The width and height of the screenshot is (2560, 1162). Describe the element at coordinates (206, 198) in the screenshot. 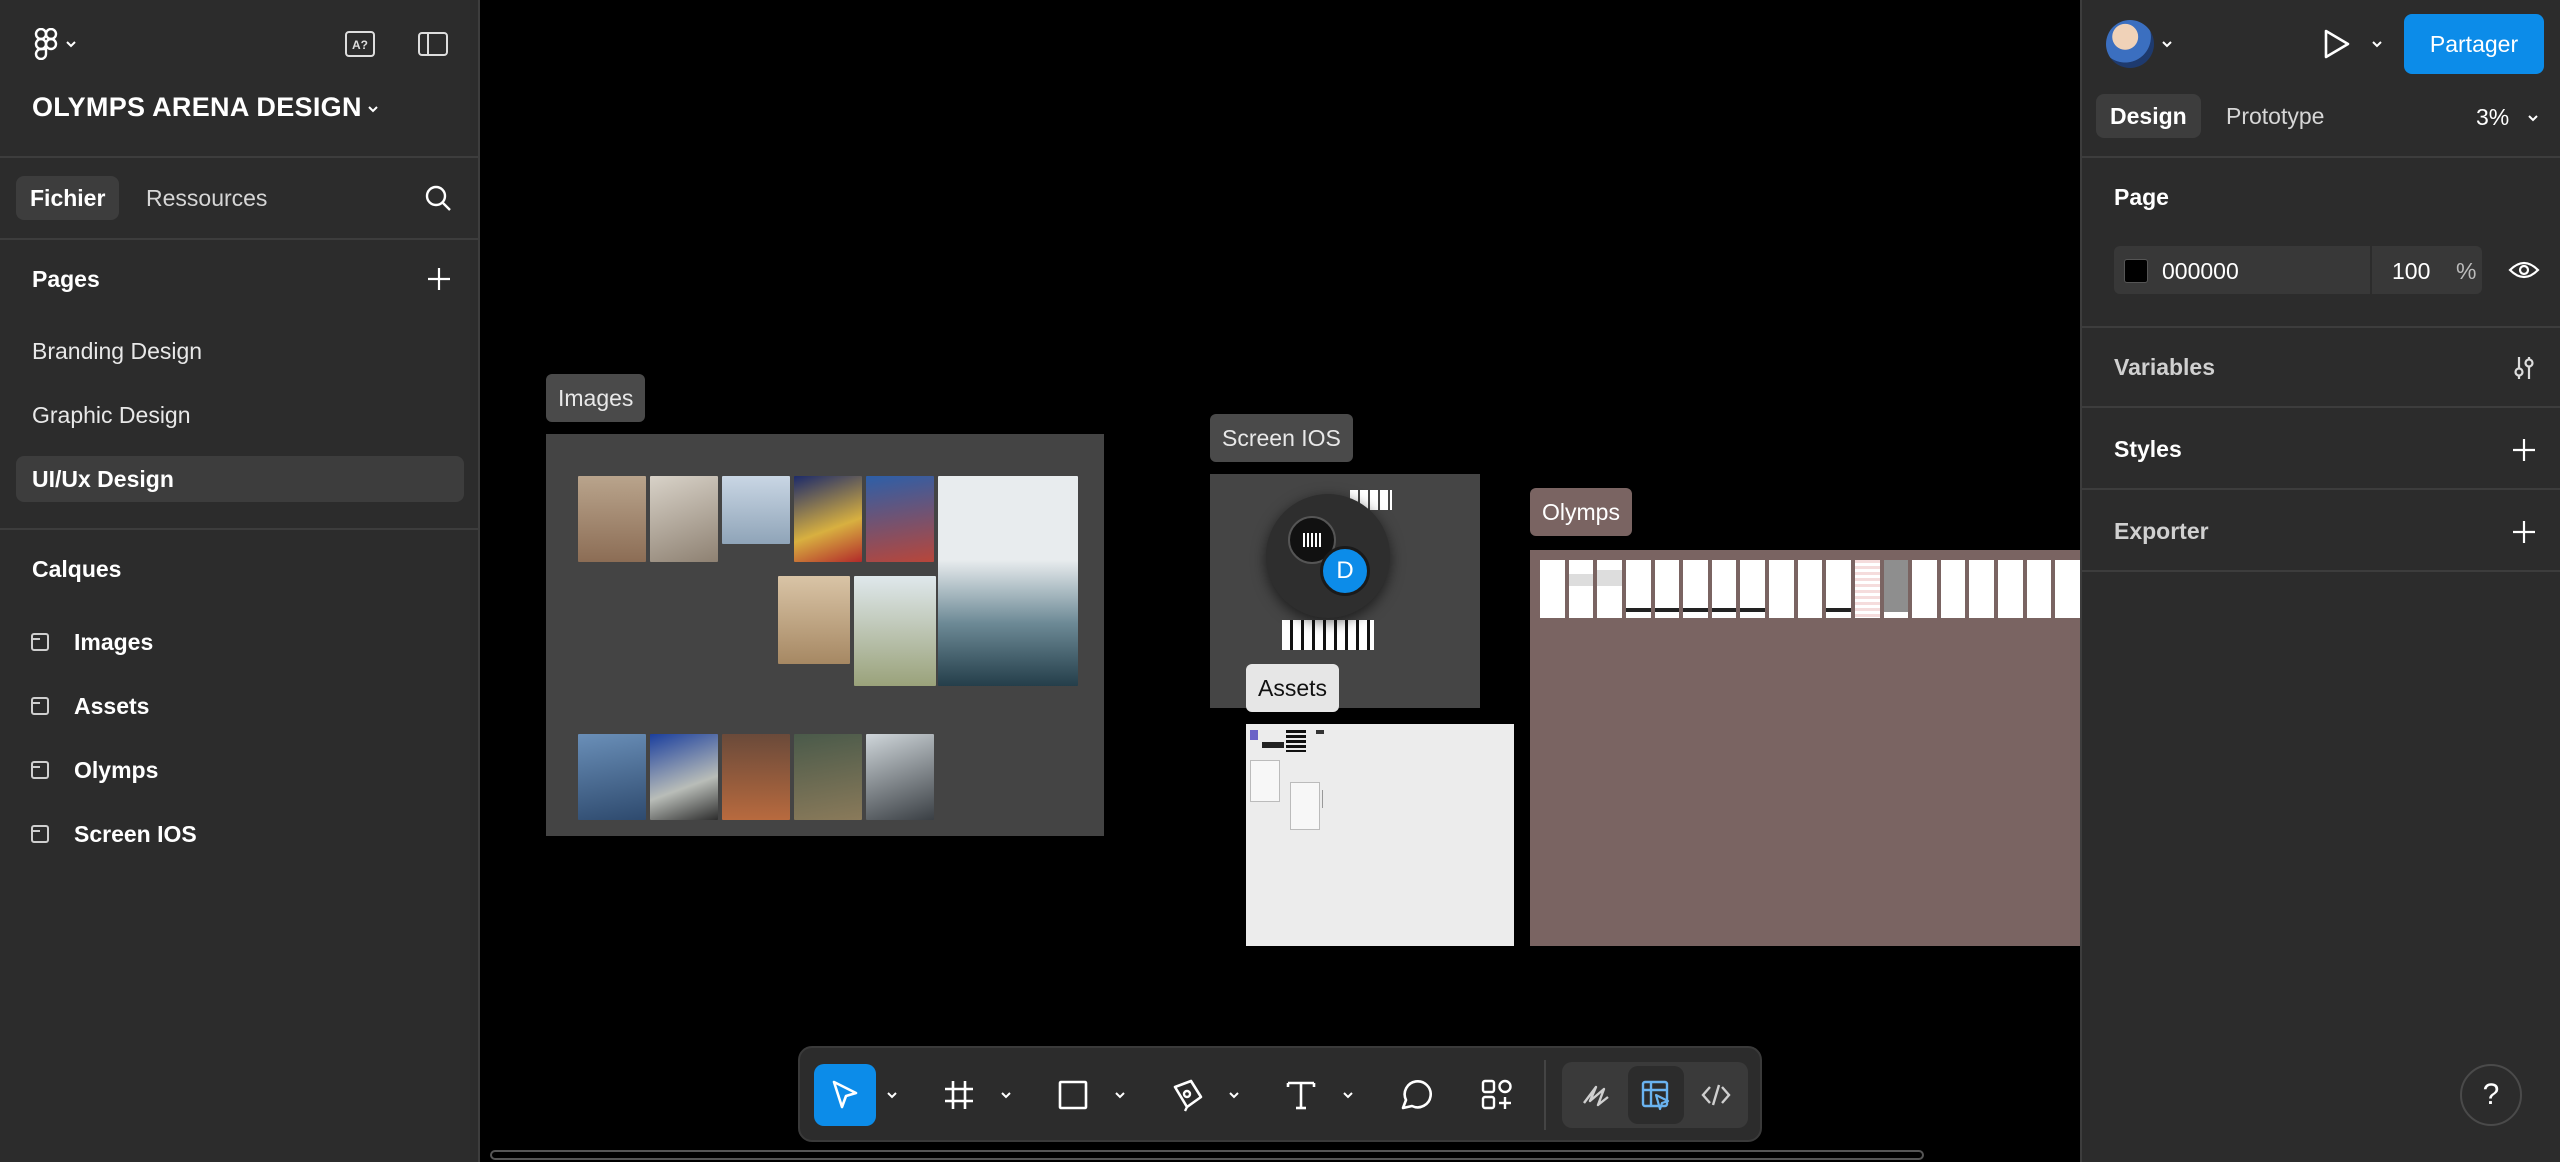

I see `tab-resources: Ressources` at that location.